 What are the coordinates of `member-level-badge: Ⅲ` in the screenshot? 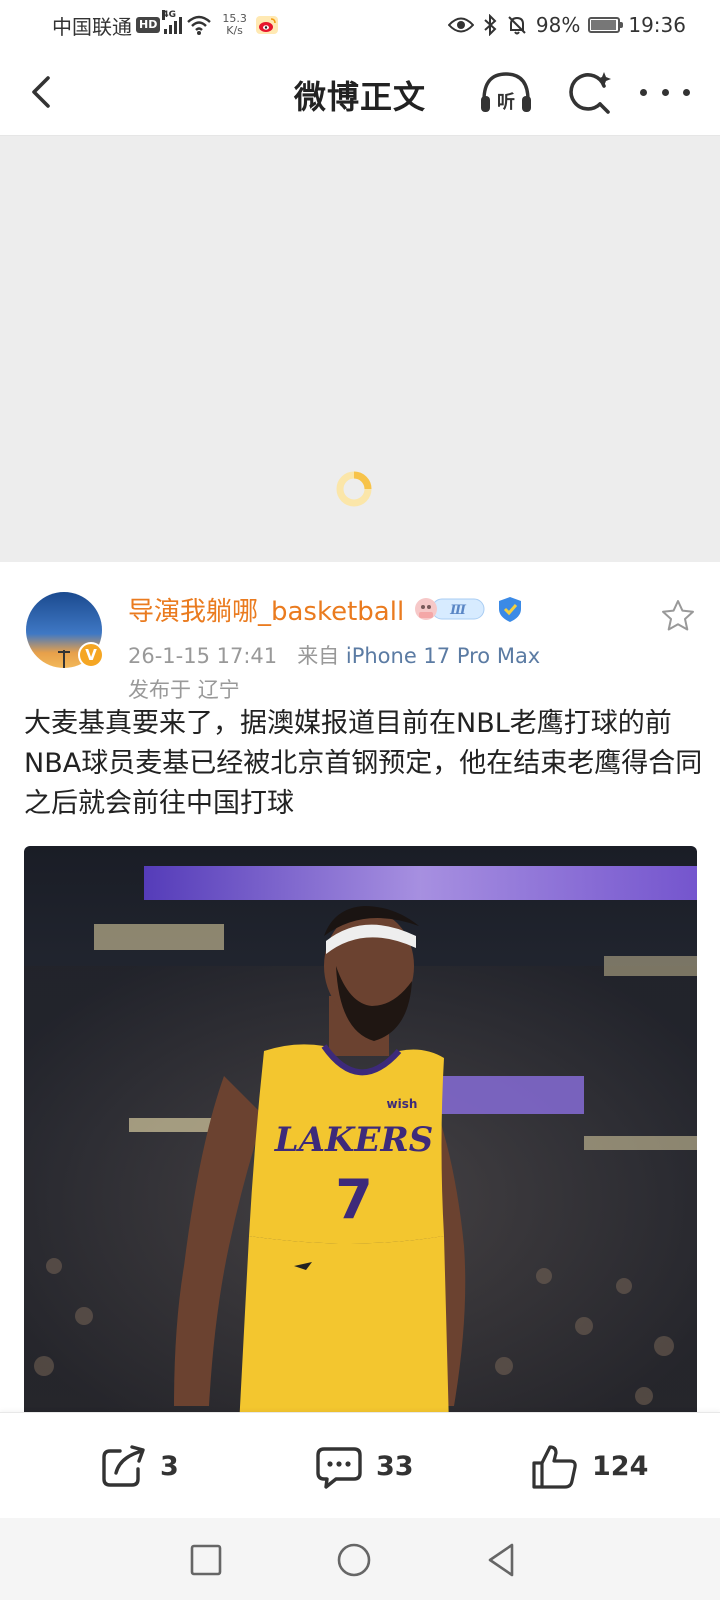 It's located at (450, 609).